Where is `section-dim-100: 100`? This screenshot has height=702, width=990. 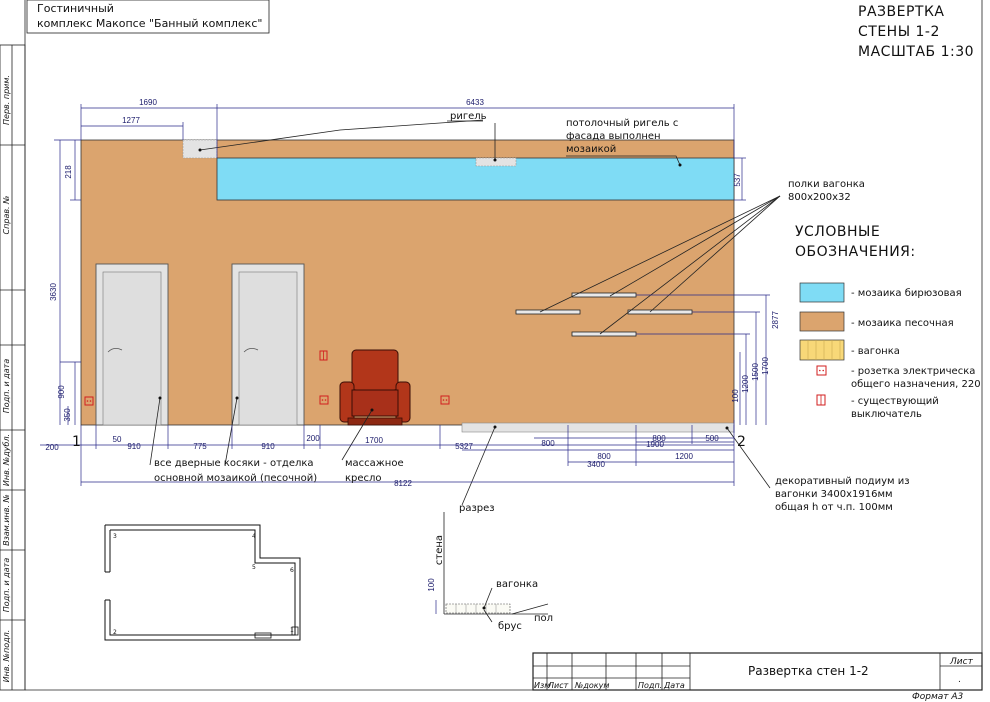
section-dim-100: 100 is located at coordinates (431, 585).